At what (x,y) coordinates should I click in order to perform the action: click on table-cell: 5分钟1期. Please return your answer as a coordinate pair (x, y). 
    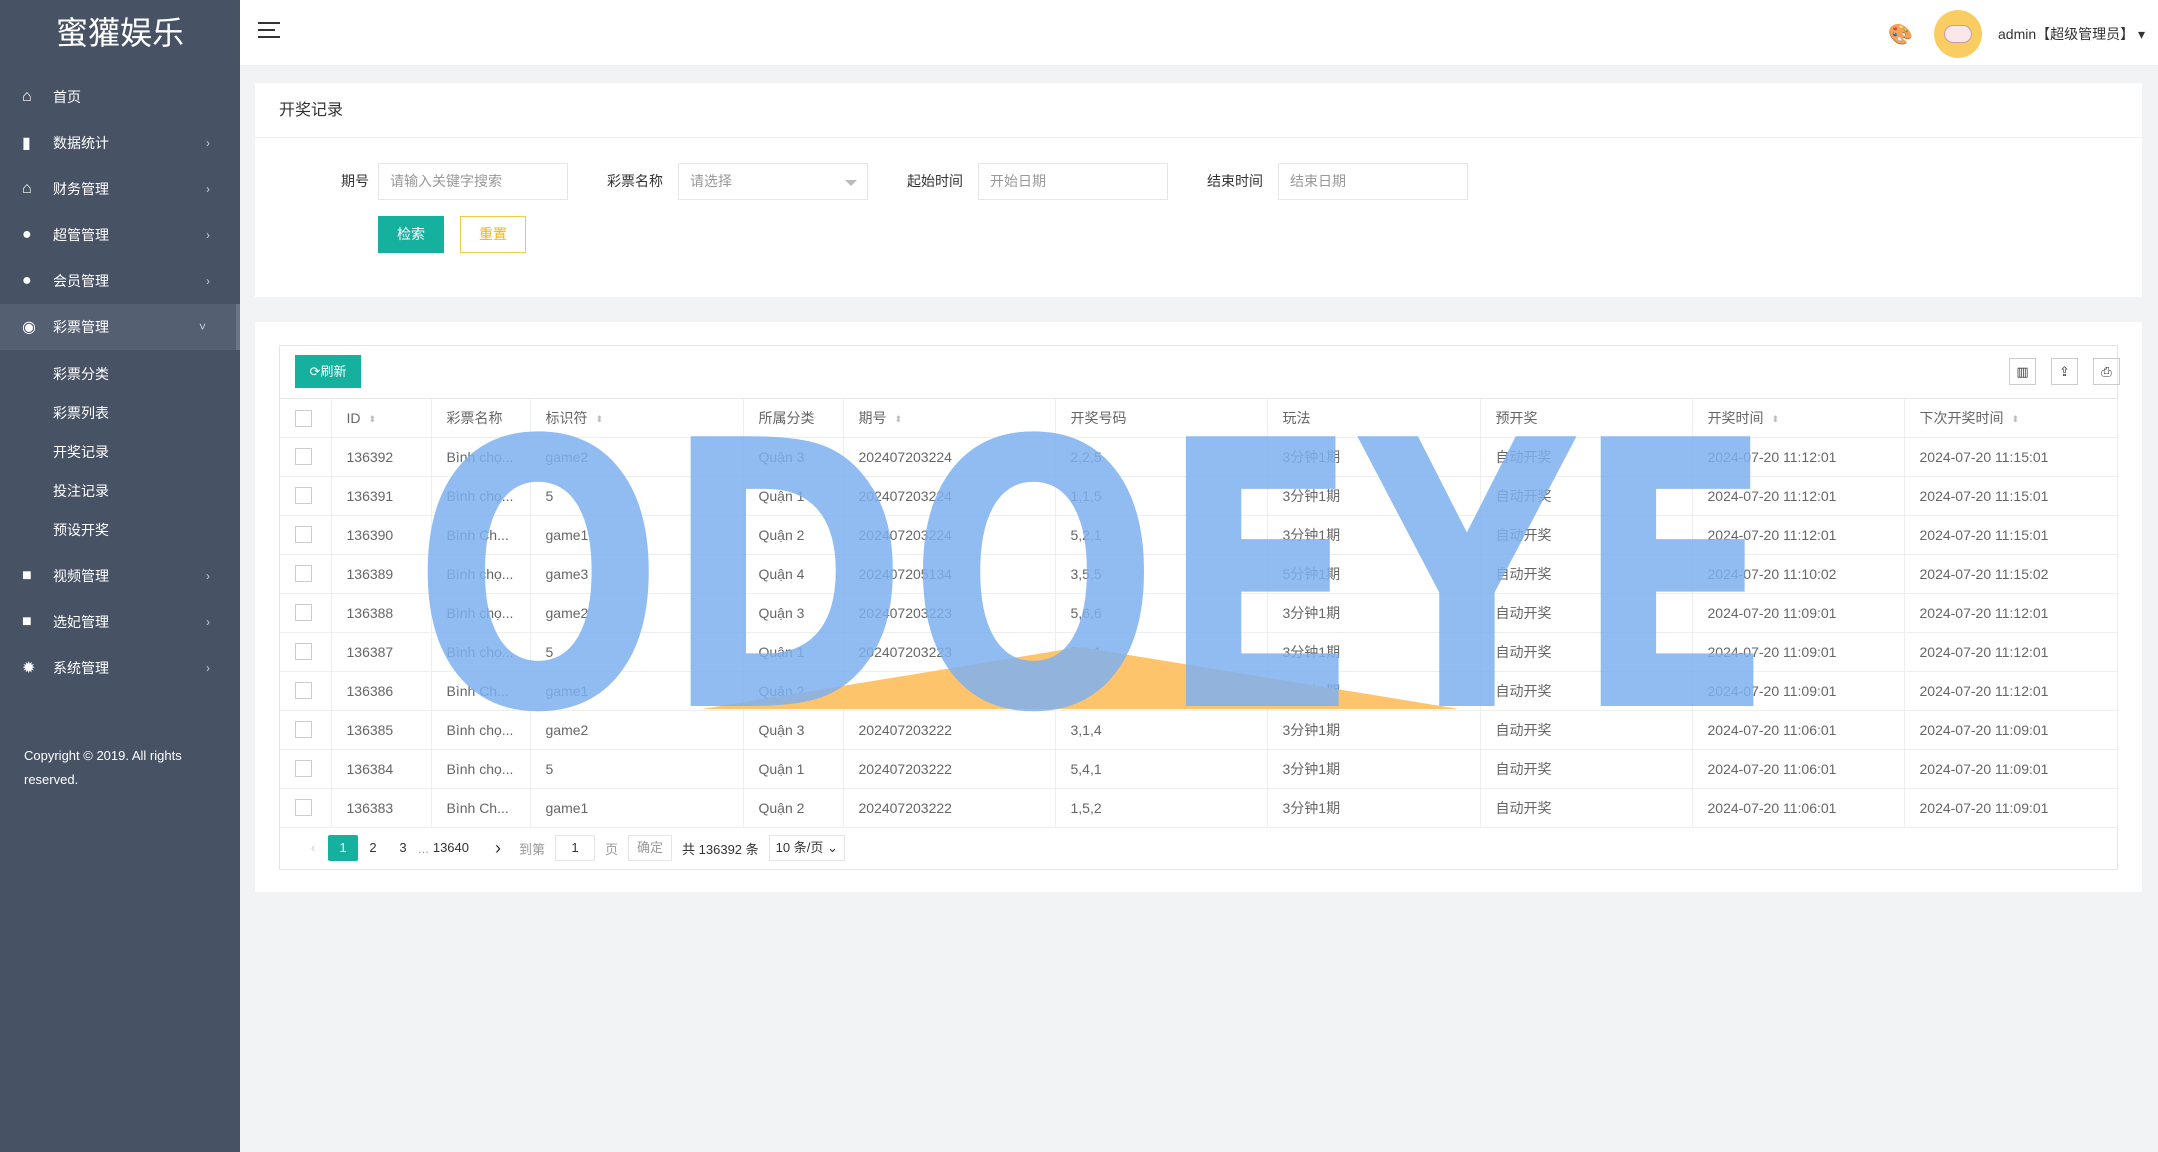
    Looking at the image, I should click on (1374, 574).